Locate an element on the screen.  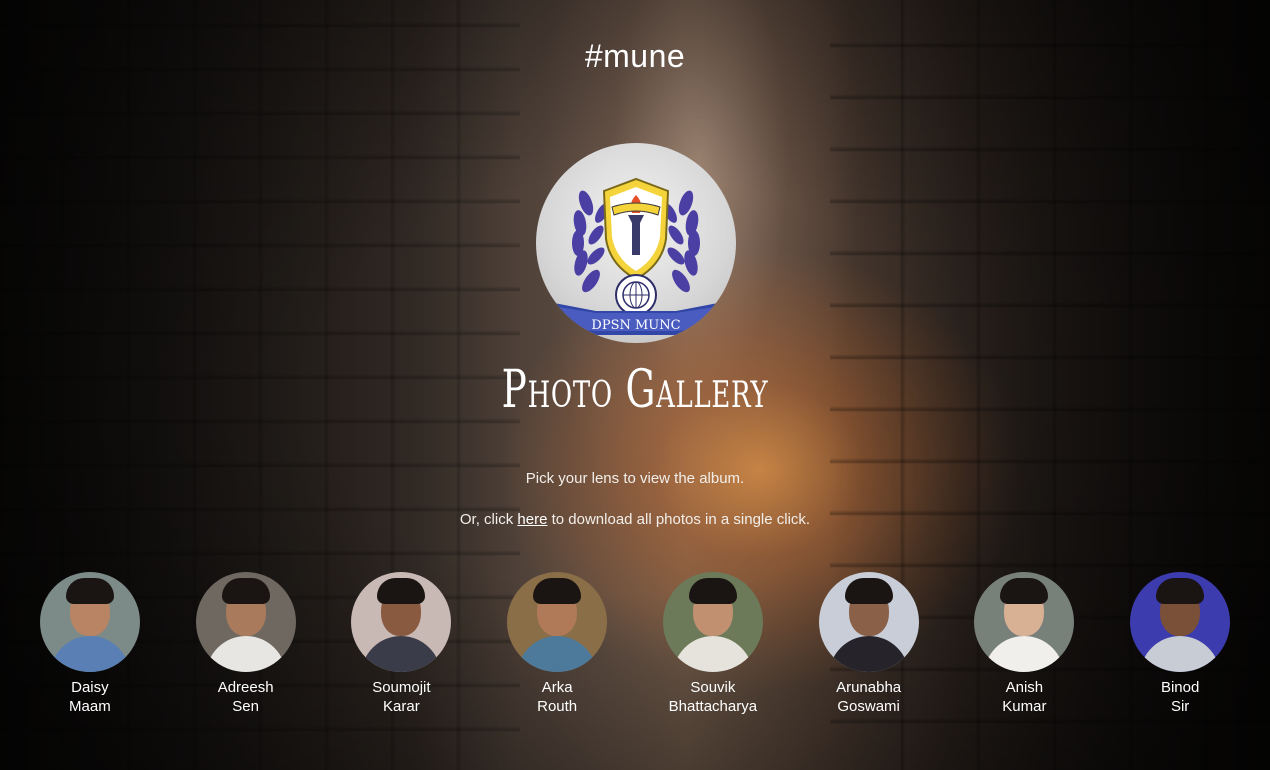
dpsn-munc-logo: DPSN MUNC is located at coordinates (636, 243).